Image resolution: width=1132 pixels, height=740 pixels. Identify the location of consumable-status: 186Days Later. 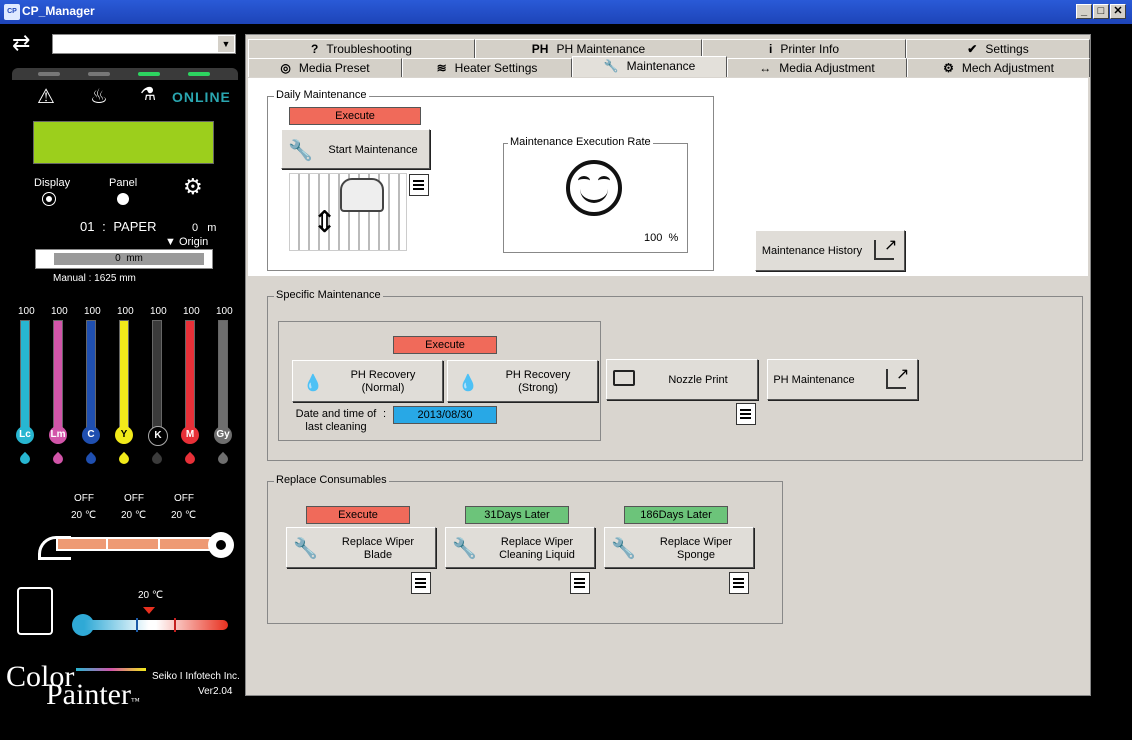
(676, 515).